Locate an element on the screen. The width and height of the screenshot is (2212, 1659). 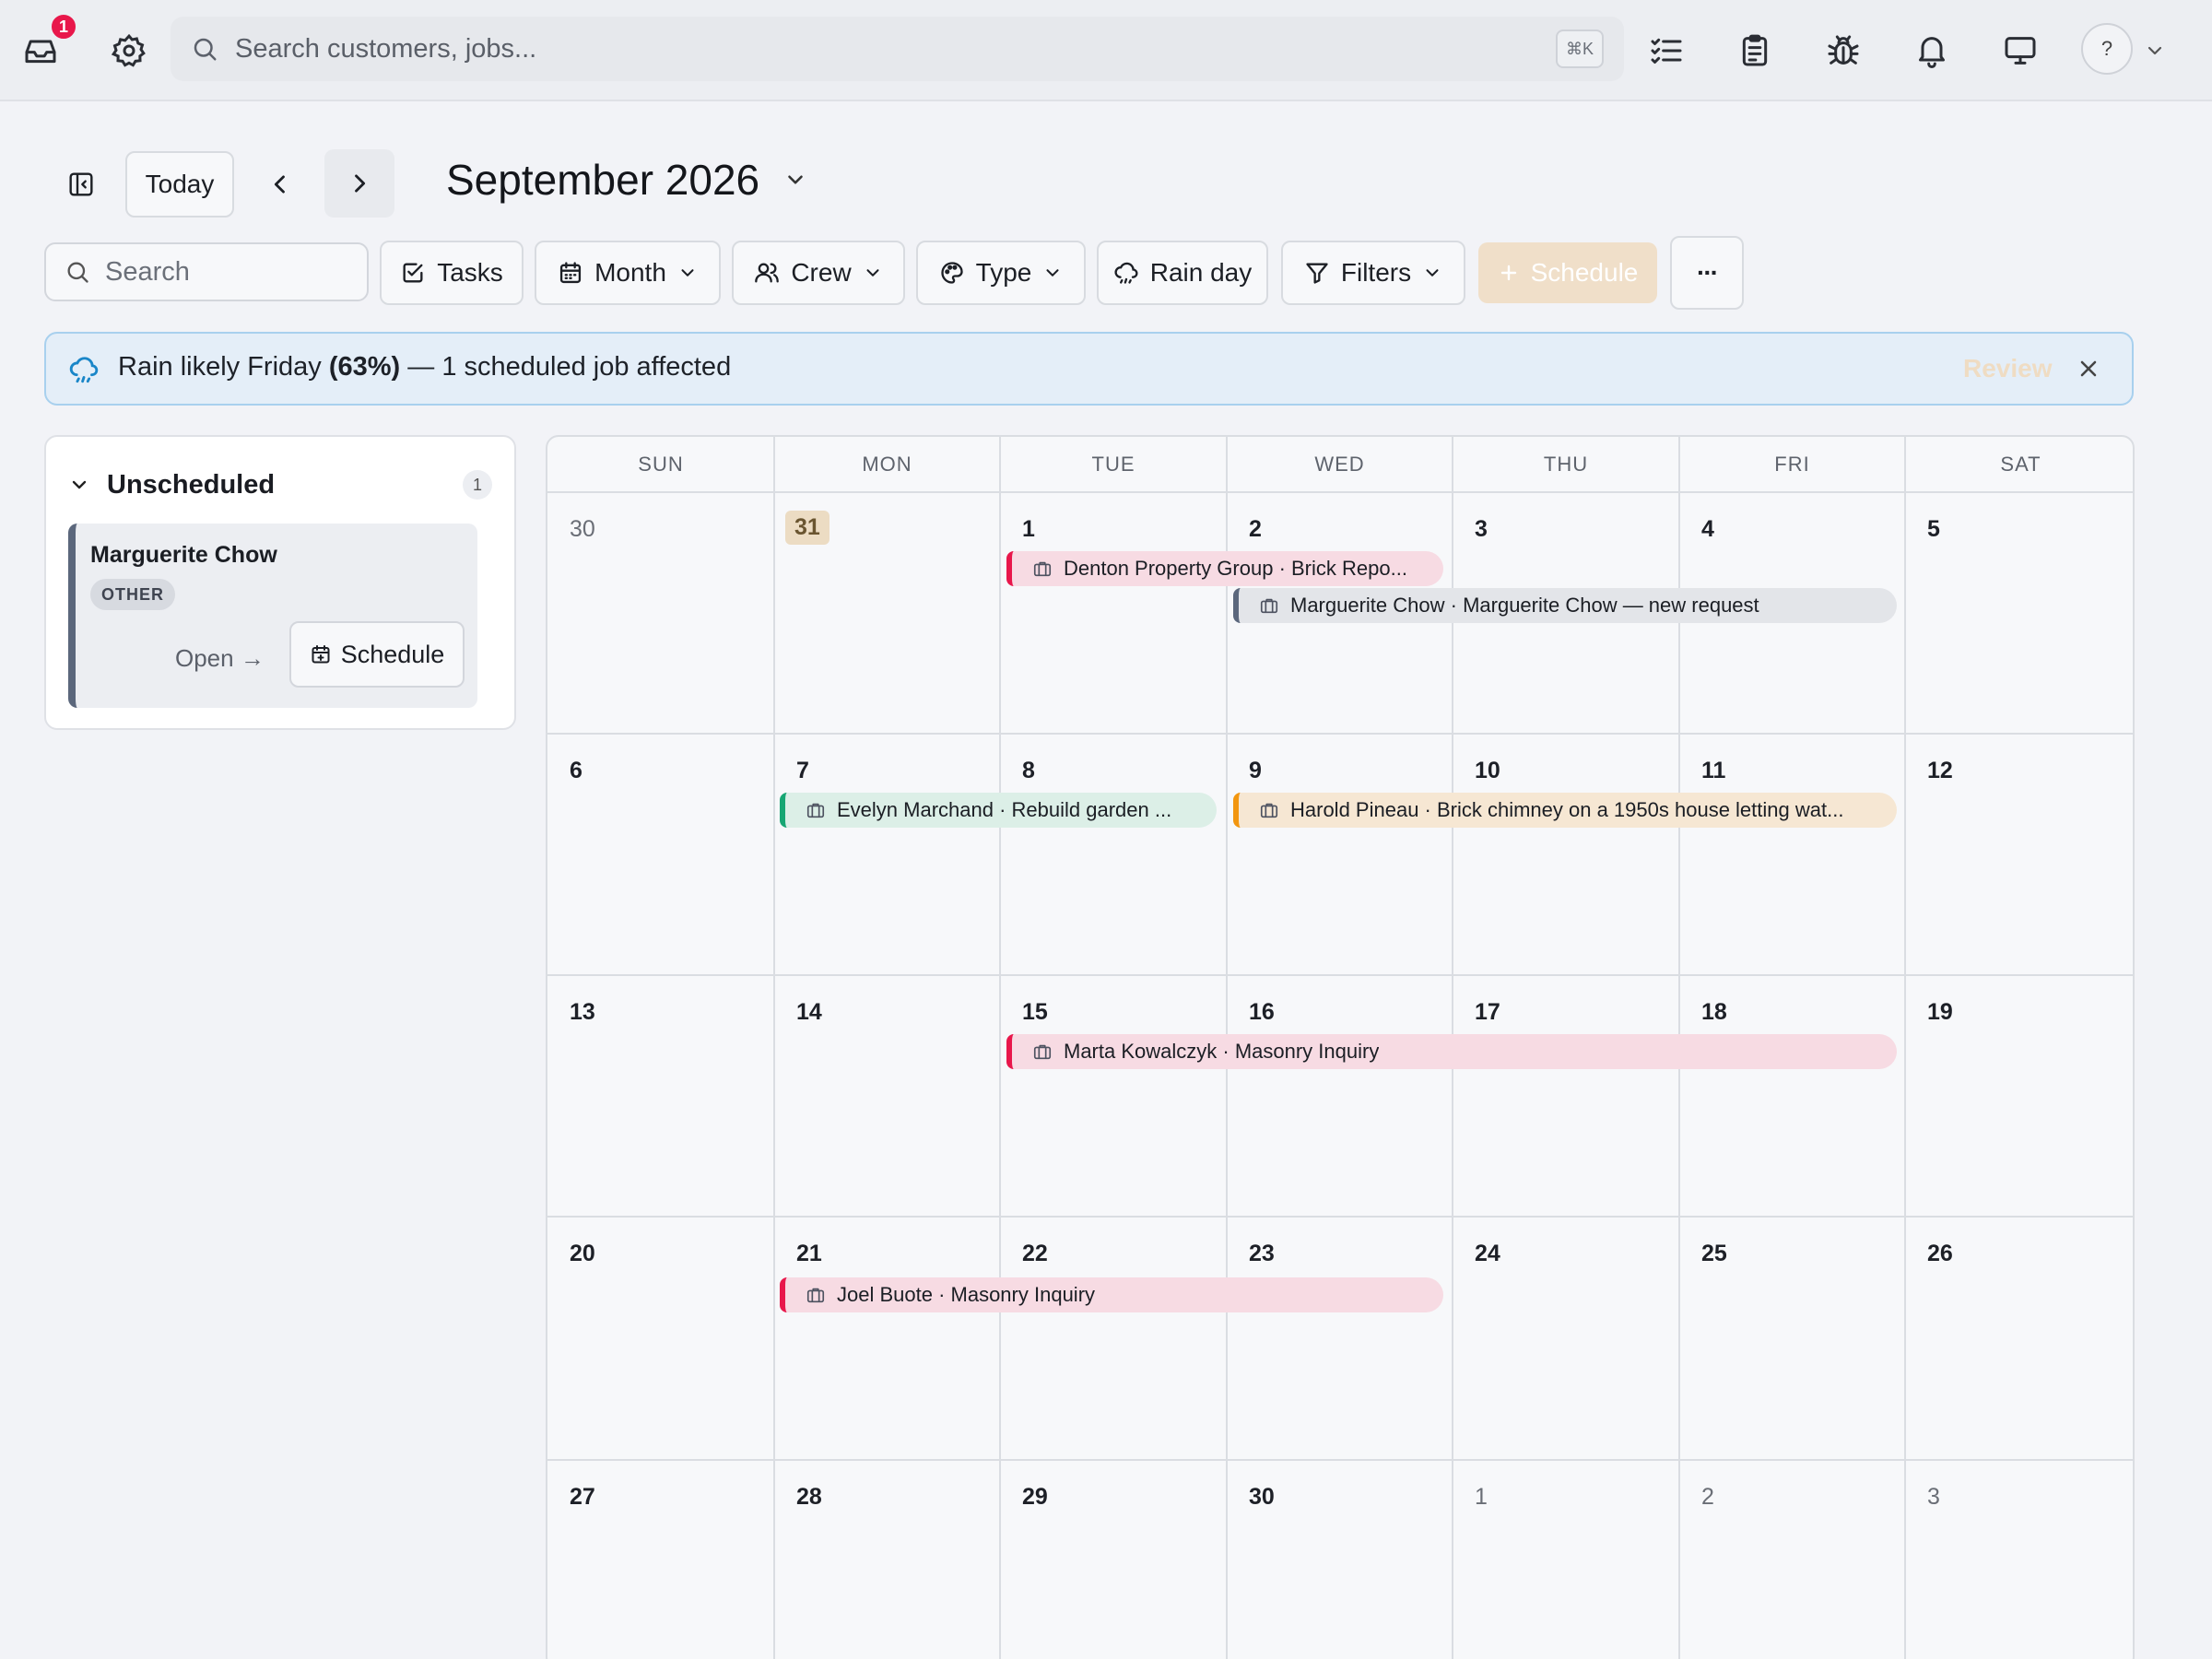
shortcut-hint: ⌘K is located at coordinates (1580, 48).